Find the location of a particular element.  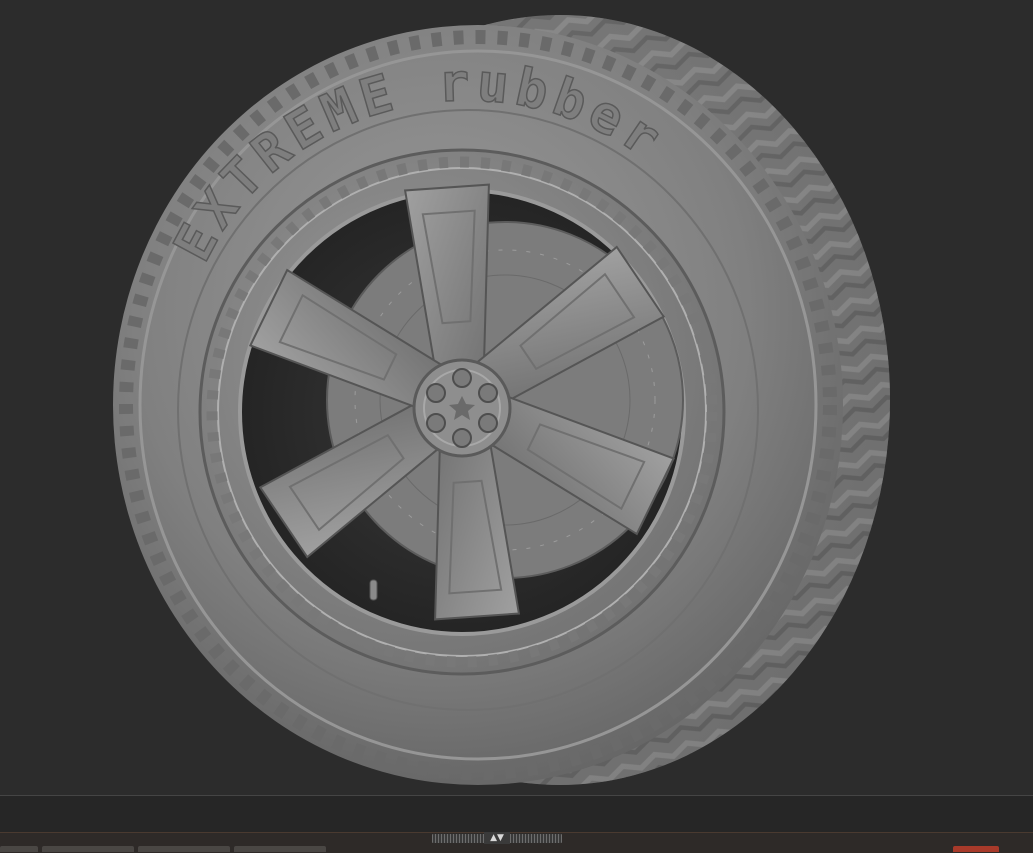

collapse-expand-arrows-icon: ▲▼ is located at coordinates (497, 838).